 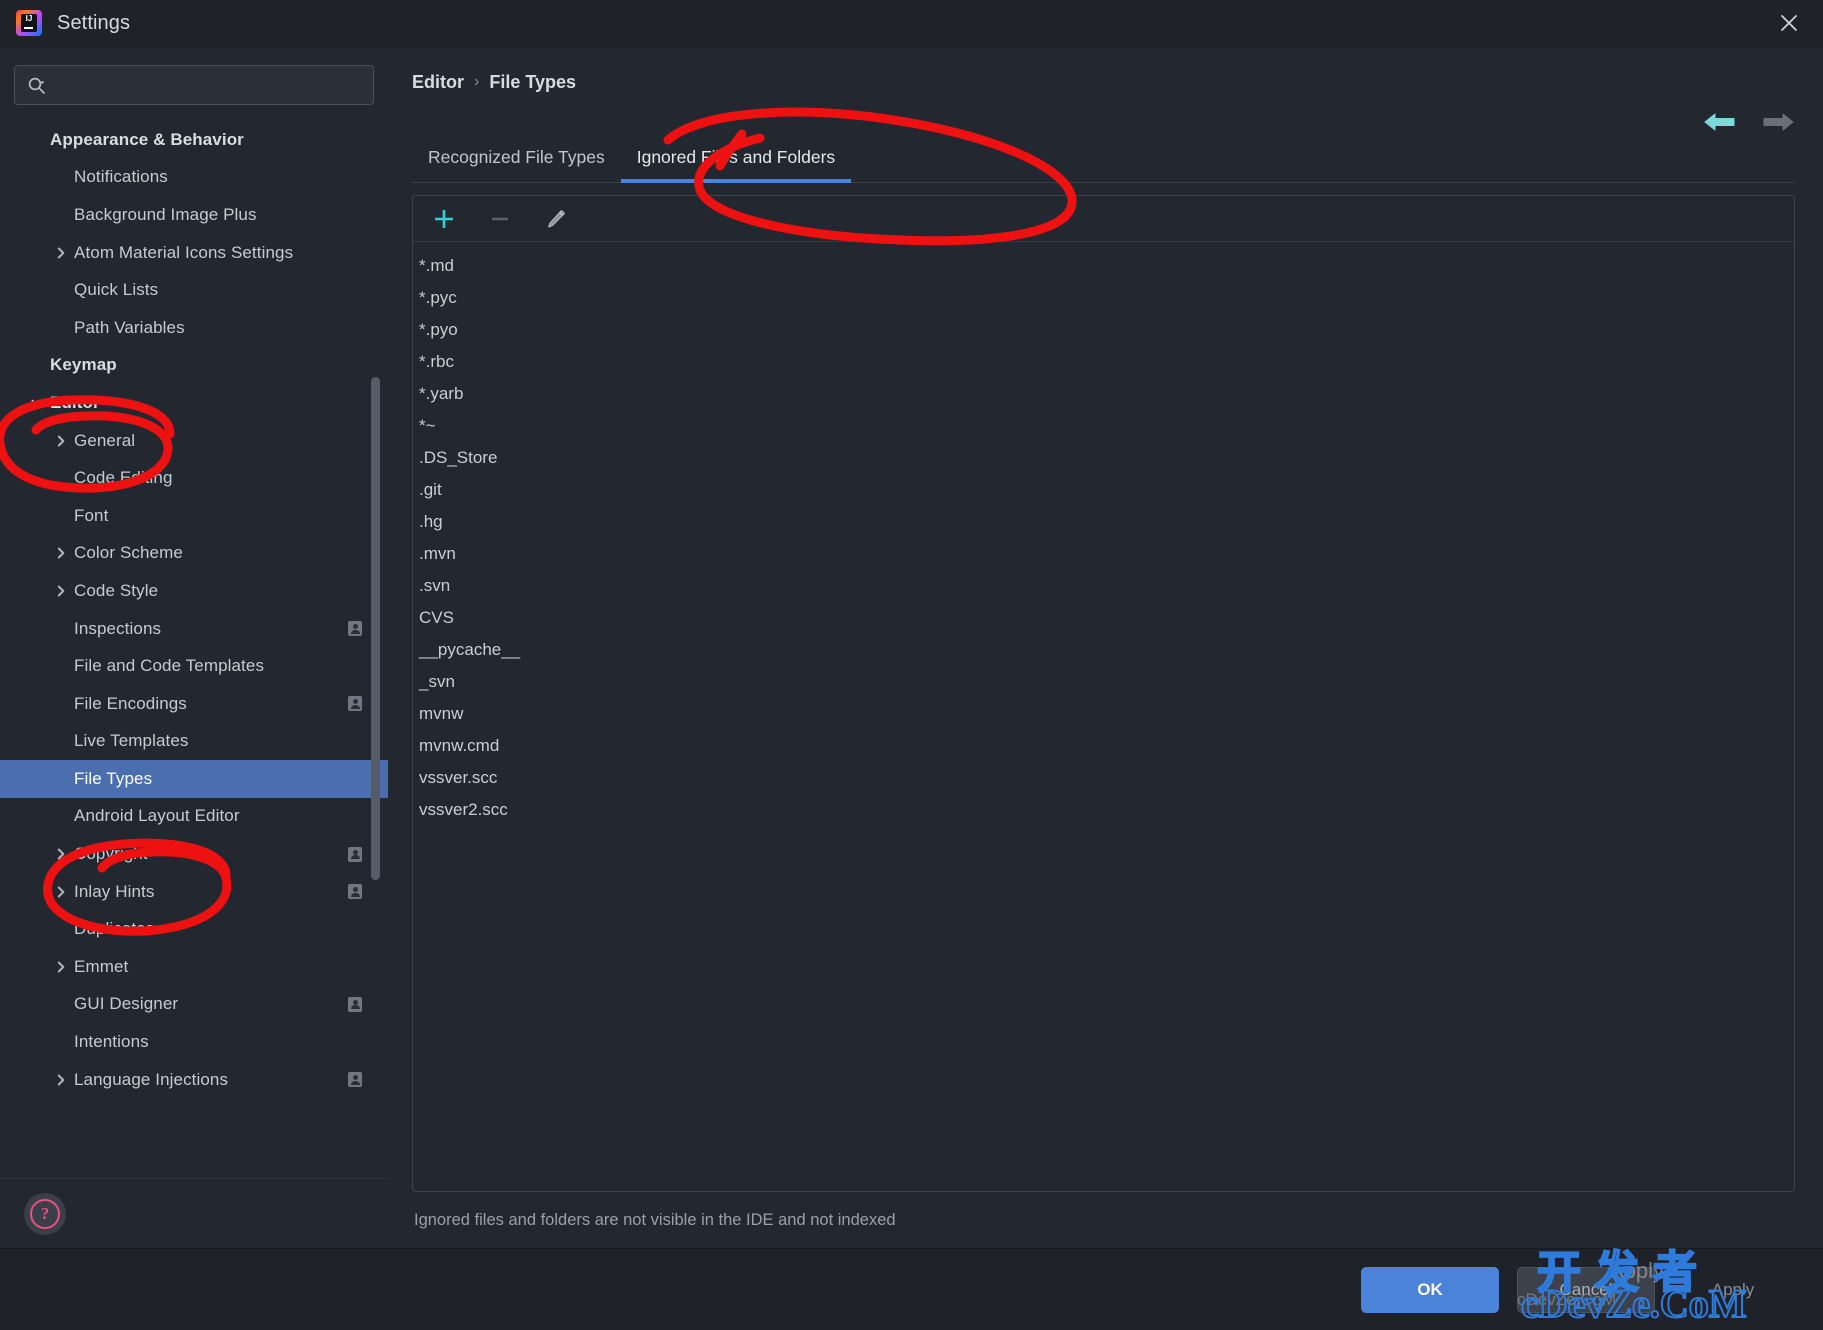 What do you see at coordinates (126, 1004) in the screenshot?
I see `sidebar-item-label: GUI Designer` at bounding box center [126, 1004].